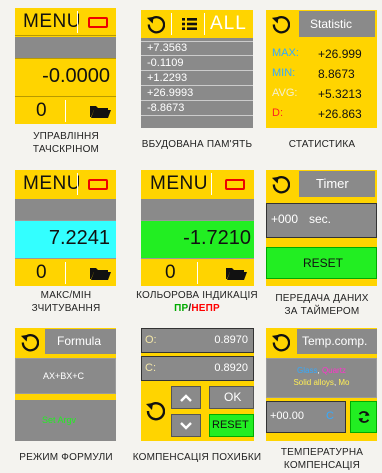 The width and height of the screenshot is (382, 473). Describe the element at coordinates (322, 305) in the screenshot. I see `caption-timer: ПЕРЕДАЧА ДАНИХ ЗА ТАЙМЕРОМ` at that location.